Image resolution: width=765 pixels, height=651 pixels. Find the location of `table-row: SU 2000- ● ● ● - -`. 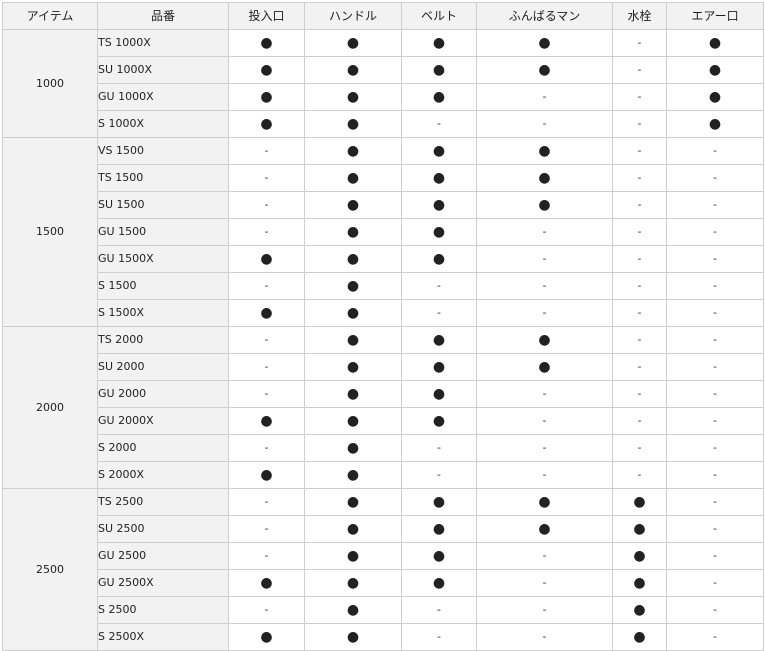

table-row: SU 2000- ● ● ● - - is located at coordinates (383, 367).